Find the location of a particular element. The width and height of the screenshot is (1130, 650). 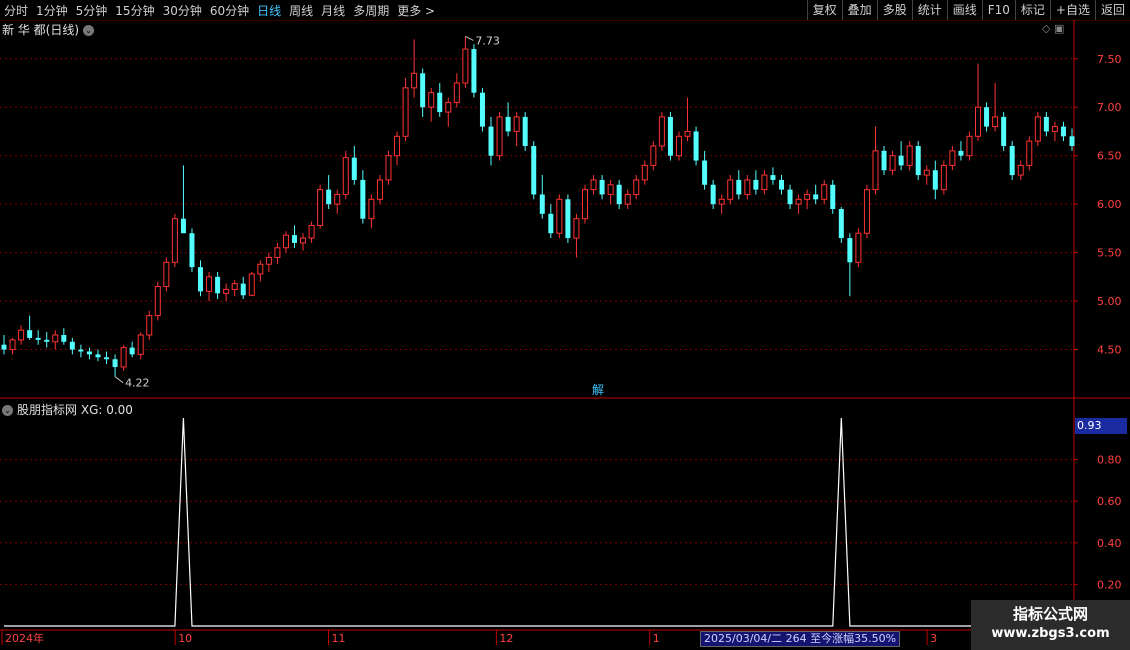

indicator-tick-label: 0.40 is located at coordinates (1109, 543).